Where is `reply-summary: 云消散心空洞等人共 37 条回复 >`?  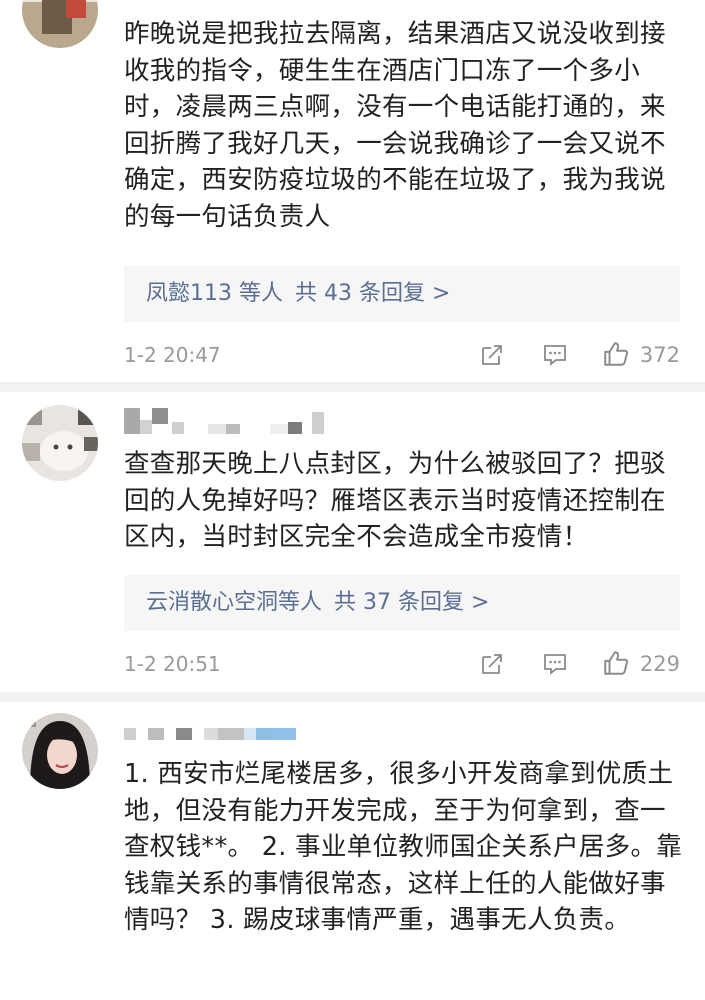
reply-summary: 云消散心空洞等人共 37 条回复 > is located at coordinates (402, 603).